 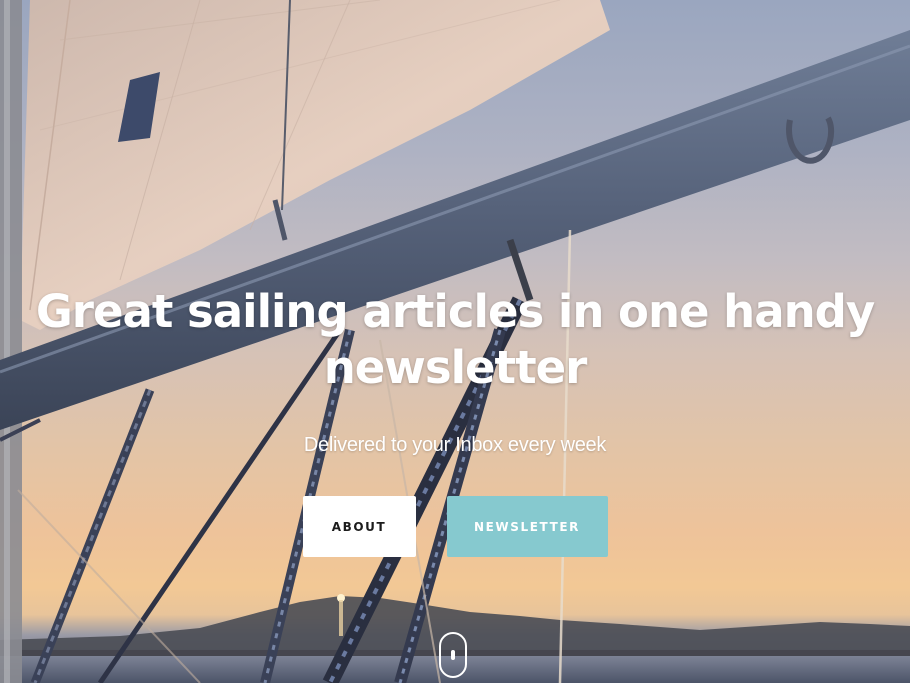 What do you see at coordinates (455, 445) in the screenshot?
I see `hero-subtitle: Delivered to your Inbox every week` at bounding box center [455, 445].